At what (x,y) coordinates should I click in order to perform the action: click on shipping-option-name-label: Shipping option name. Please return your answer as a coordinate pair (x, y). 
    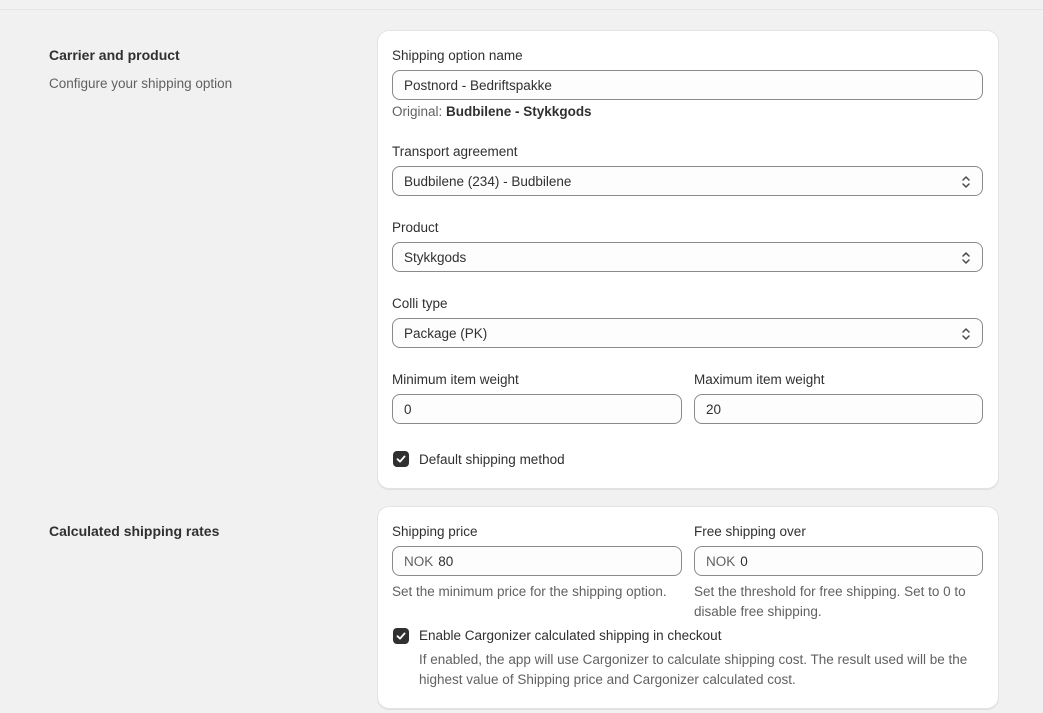
    Looking at the image, I should click on (457, 55).